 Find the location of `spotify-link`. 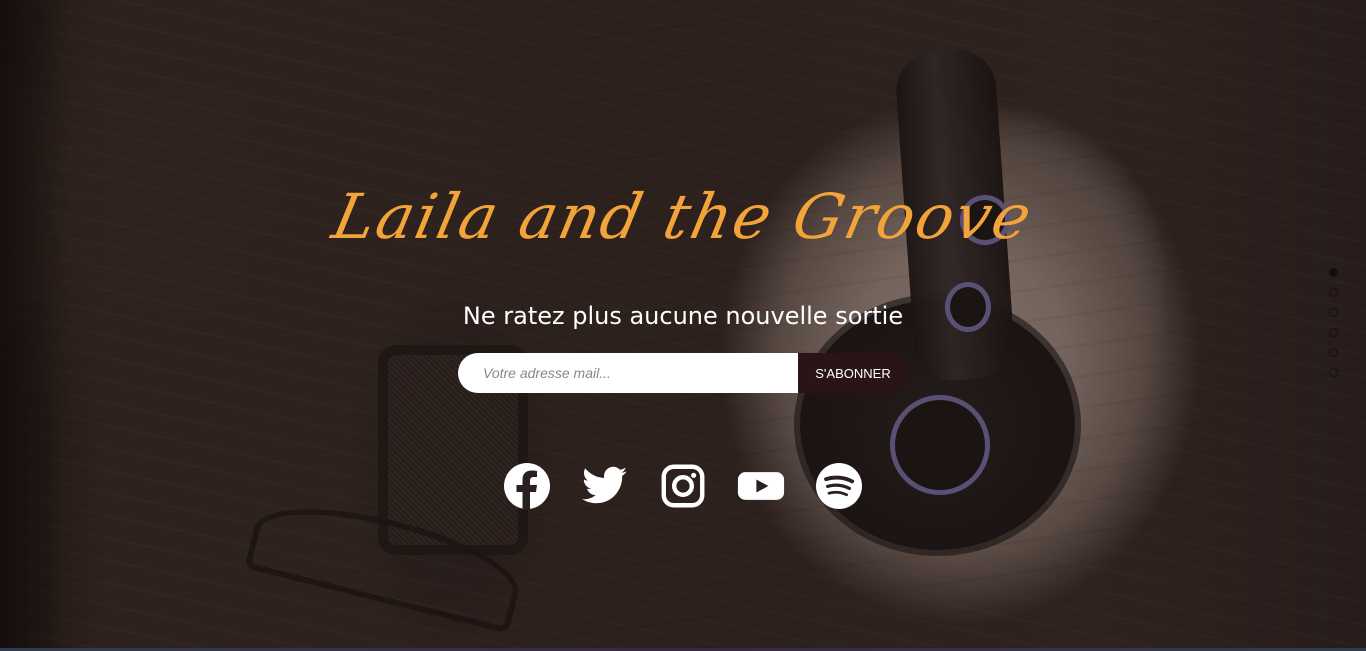

spotify-link is located at coordinates (839, 486).